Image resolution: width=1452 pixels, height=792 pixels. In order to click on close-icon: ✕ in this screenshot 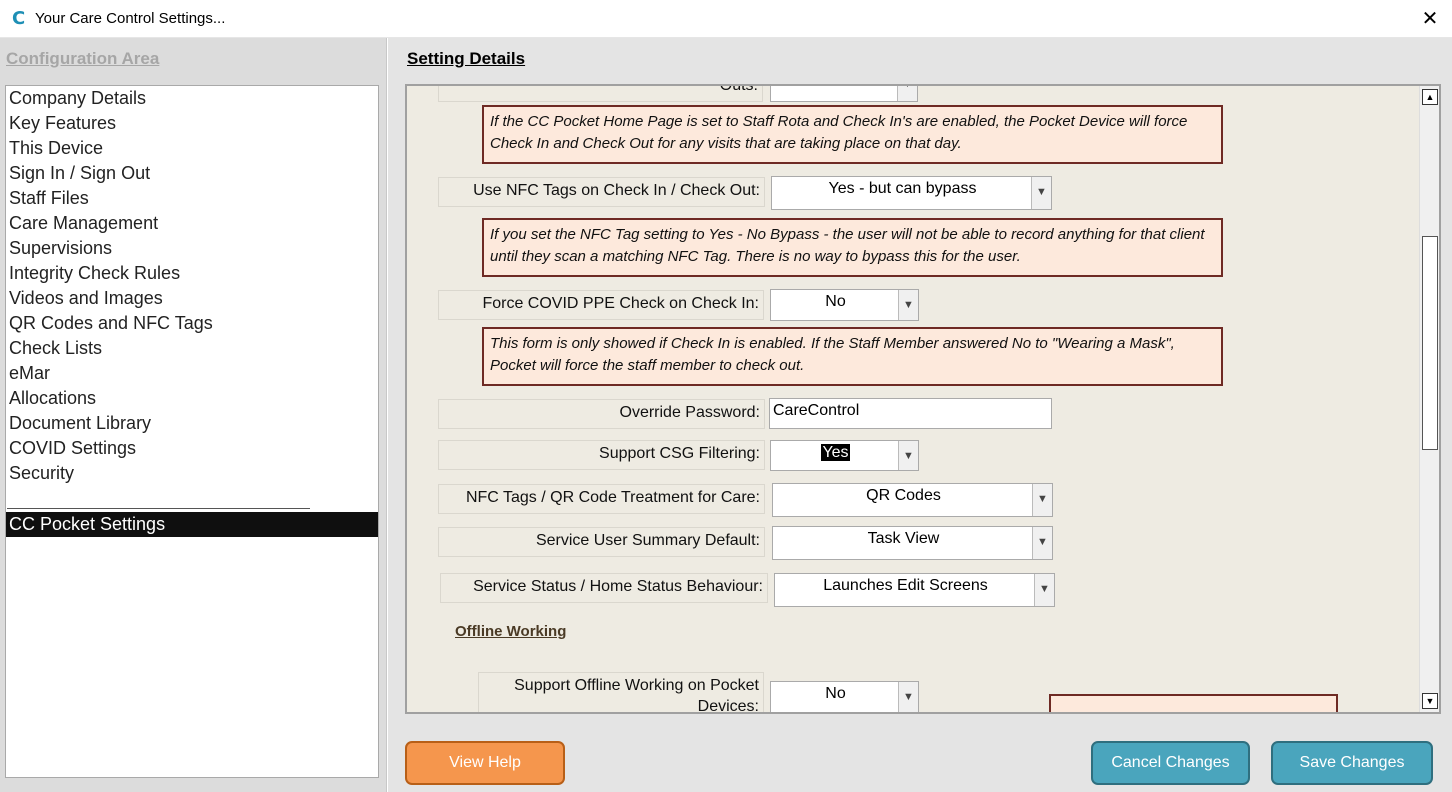, I will do `click(1430, 18)`.